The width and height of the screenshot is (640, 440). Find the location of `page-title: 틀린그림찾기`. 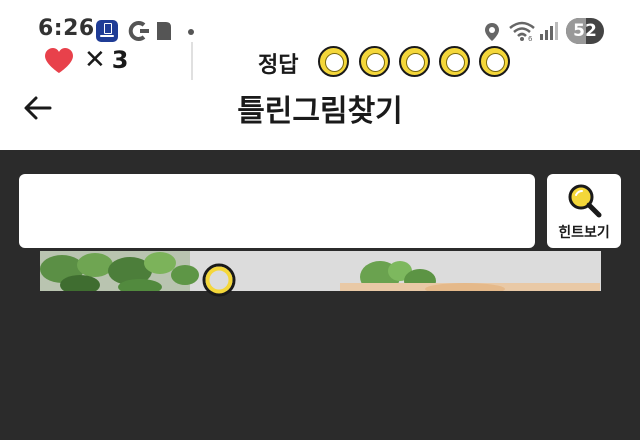

page-title: 틀린그림찾기 is located at coordinates (320, 111).